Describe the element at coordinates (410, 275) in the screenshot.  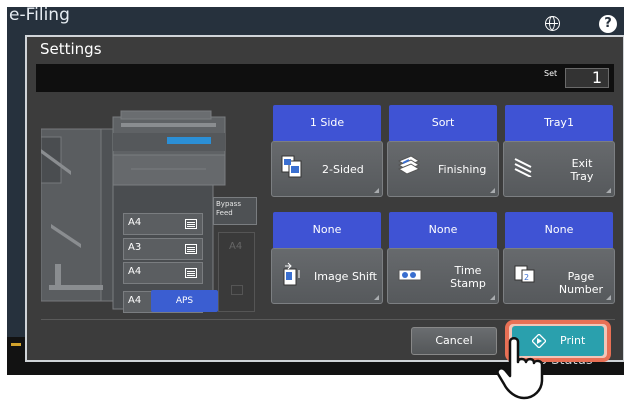
I see `time-stamp-icon` at that location.